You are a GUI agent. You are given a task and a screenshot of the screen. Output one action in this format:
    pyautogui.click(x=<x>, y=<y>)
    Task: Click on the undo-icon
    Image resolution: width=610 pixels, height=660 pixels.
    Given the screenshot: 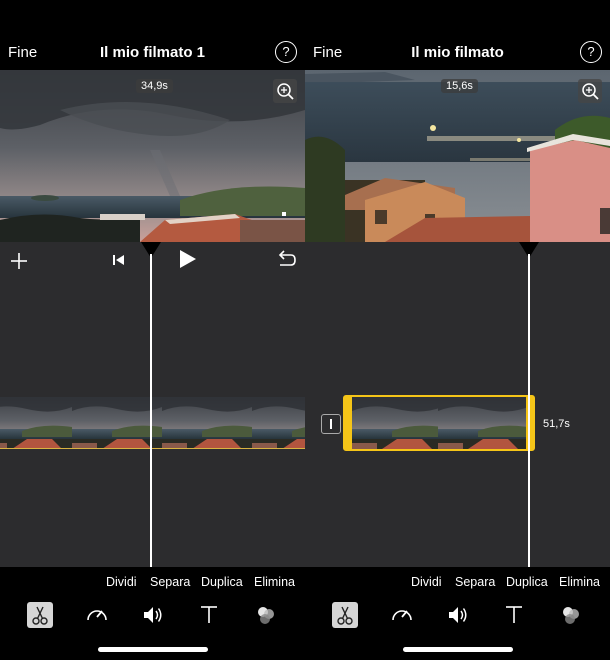 What is the action you would take?
    pyautogui.click(x=287, y=258)
    